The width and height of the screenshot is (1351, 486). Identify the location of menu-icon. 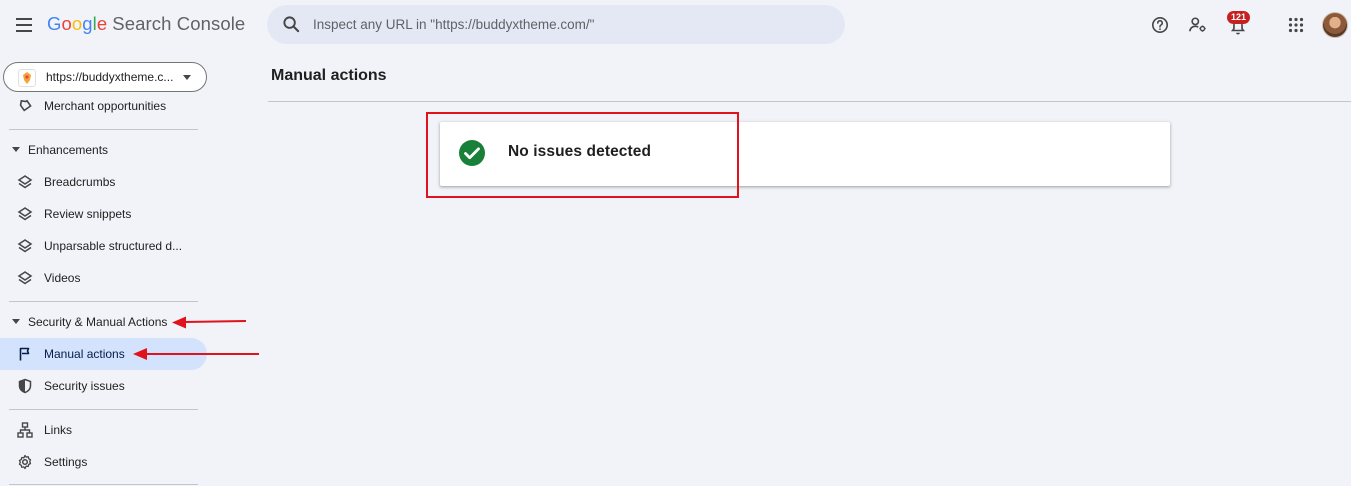
(25, 25).